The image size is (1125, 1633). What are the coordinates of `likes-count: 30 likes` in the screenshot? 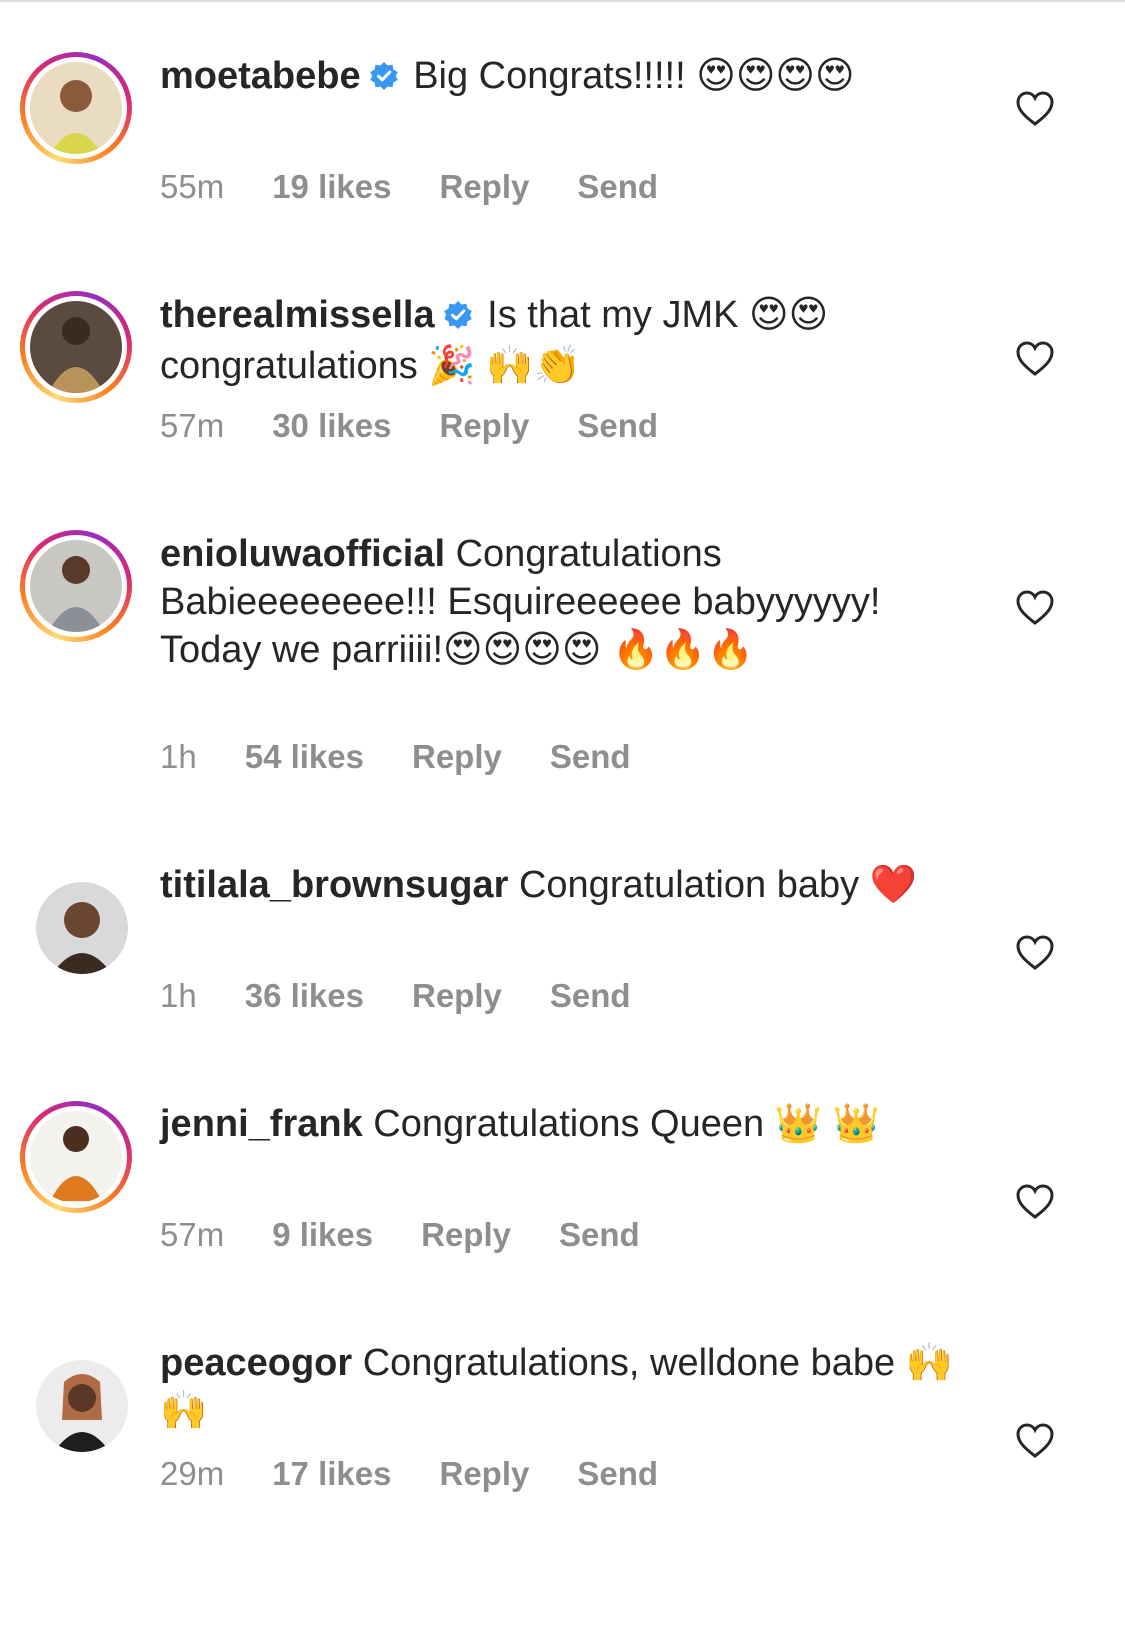 It's located at (331, 425).